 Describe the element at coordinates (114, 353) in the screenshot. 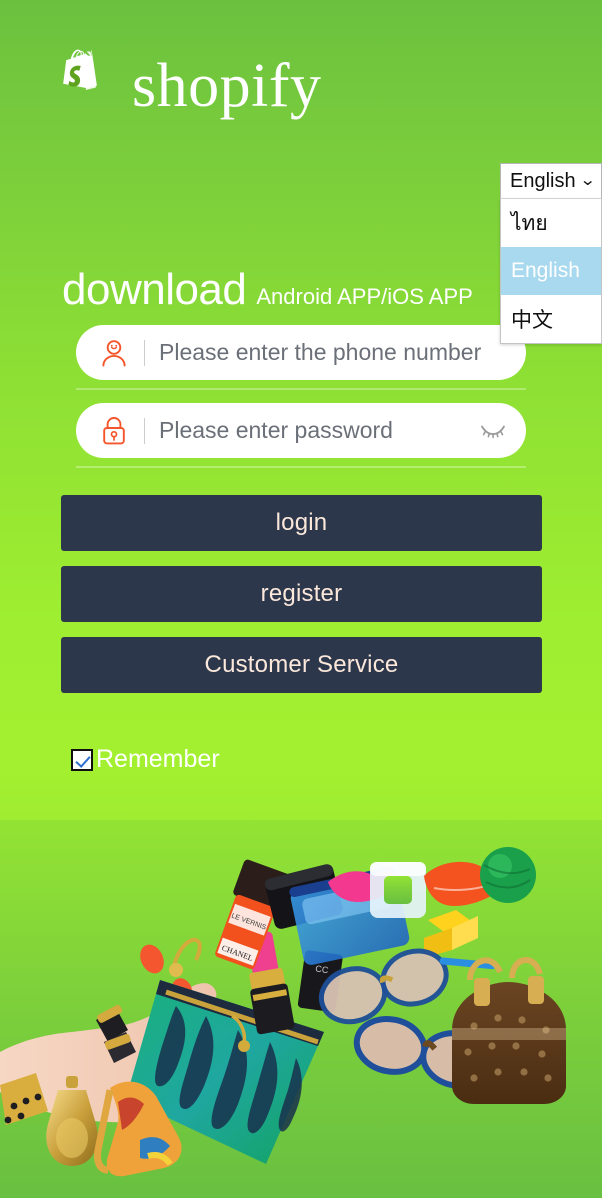

I see `user-icon` at that location.